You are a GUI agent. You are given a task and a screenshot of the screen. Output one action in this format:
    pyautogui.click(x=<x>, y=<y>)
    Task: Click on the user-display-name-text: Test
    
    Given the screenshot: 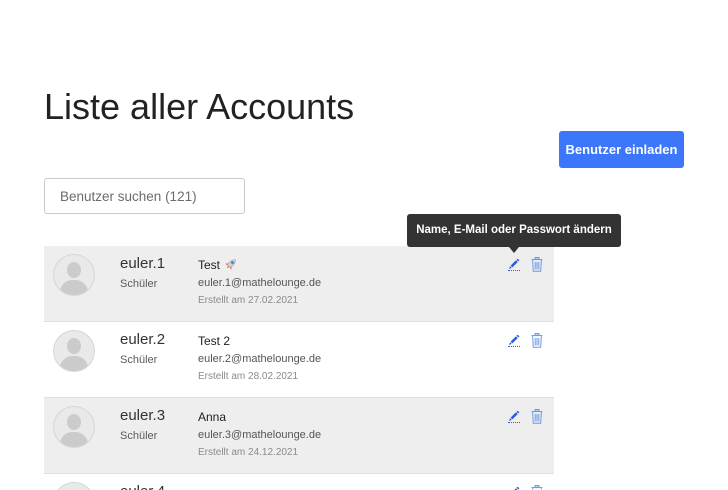 What is the action you would take?
    pyautogui.click(x=209, y=265)
    